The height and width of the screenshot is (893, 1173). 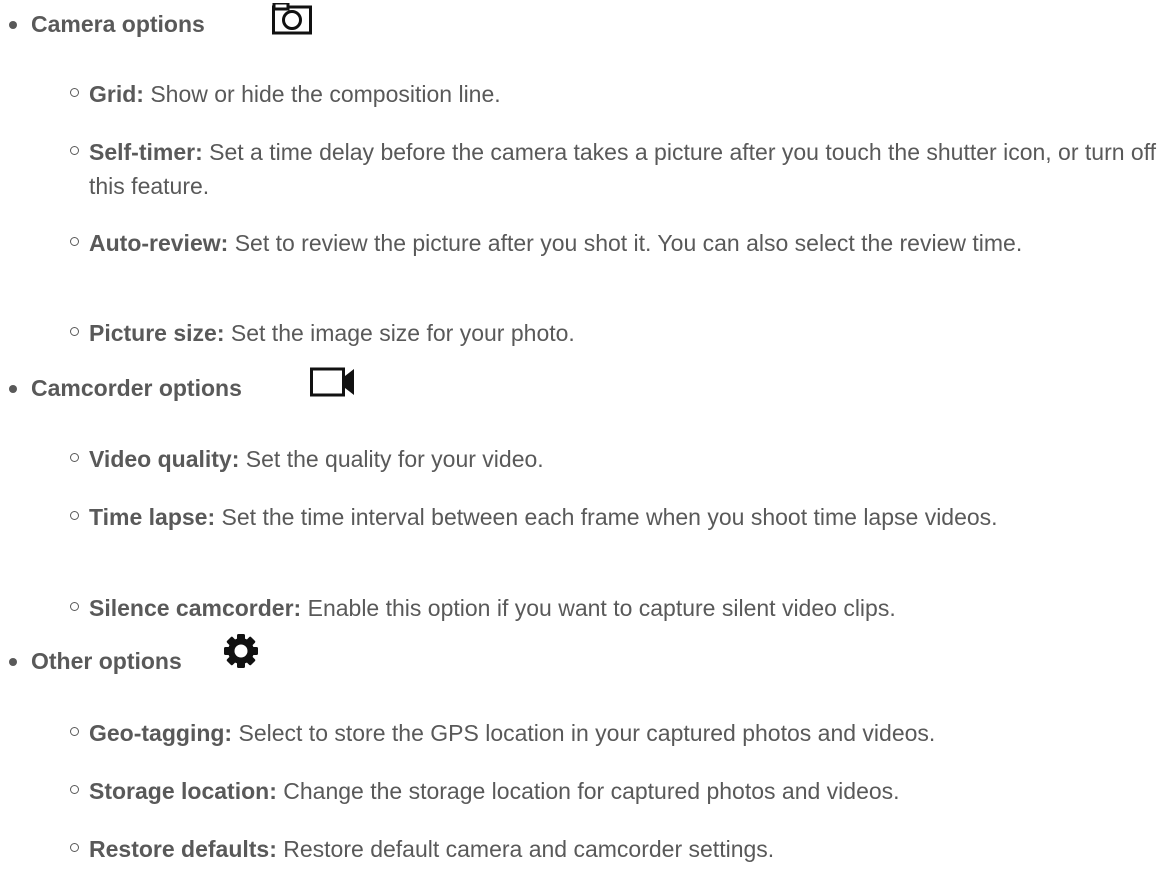 I want to click on section-title: Other options, so click(x=106, y=661).